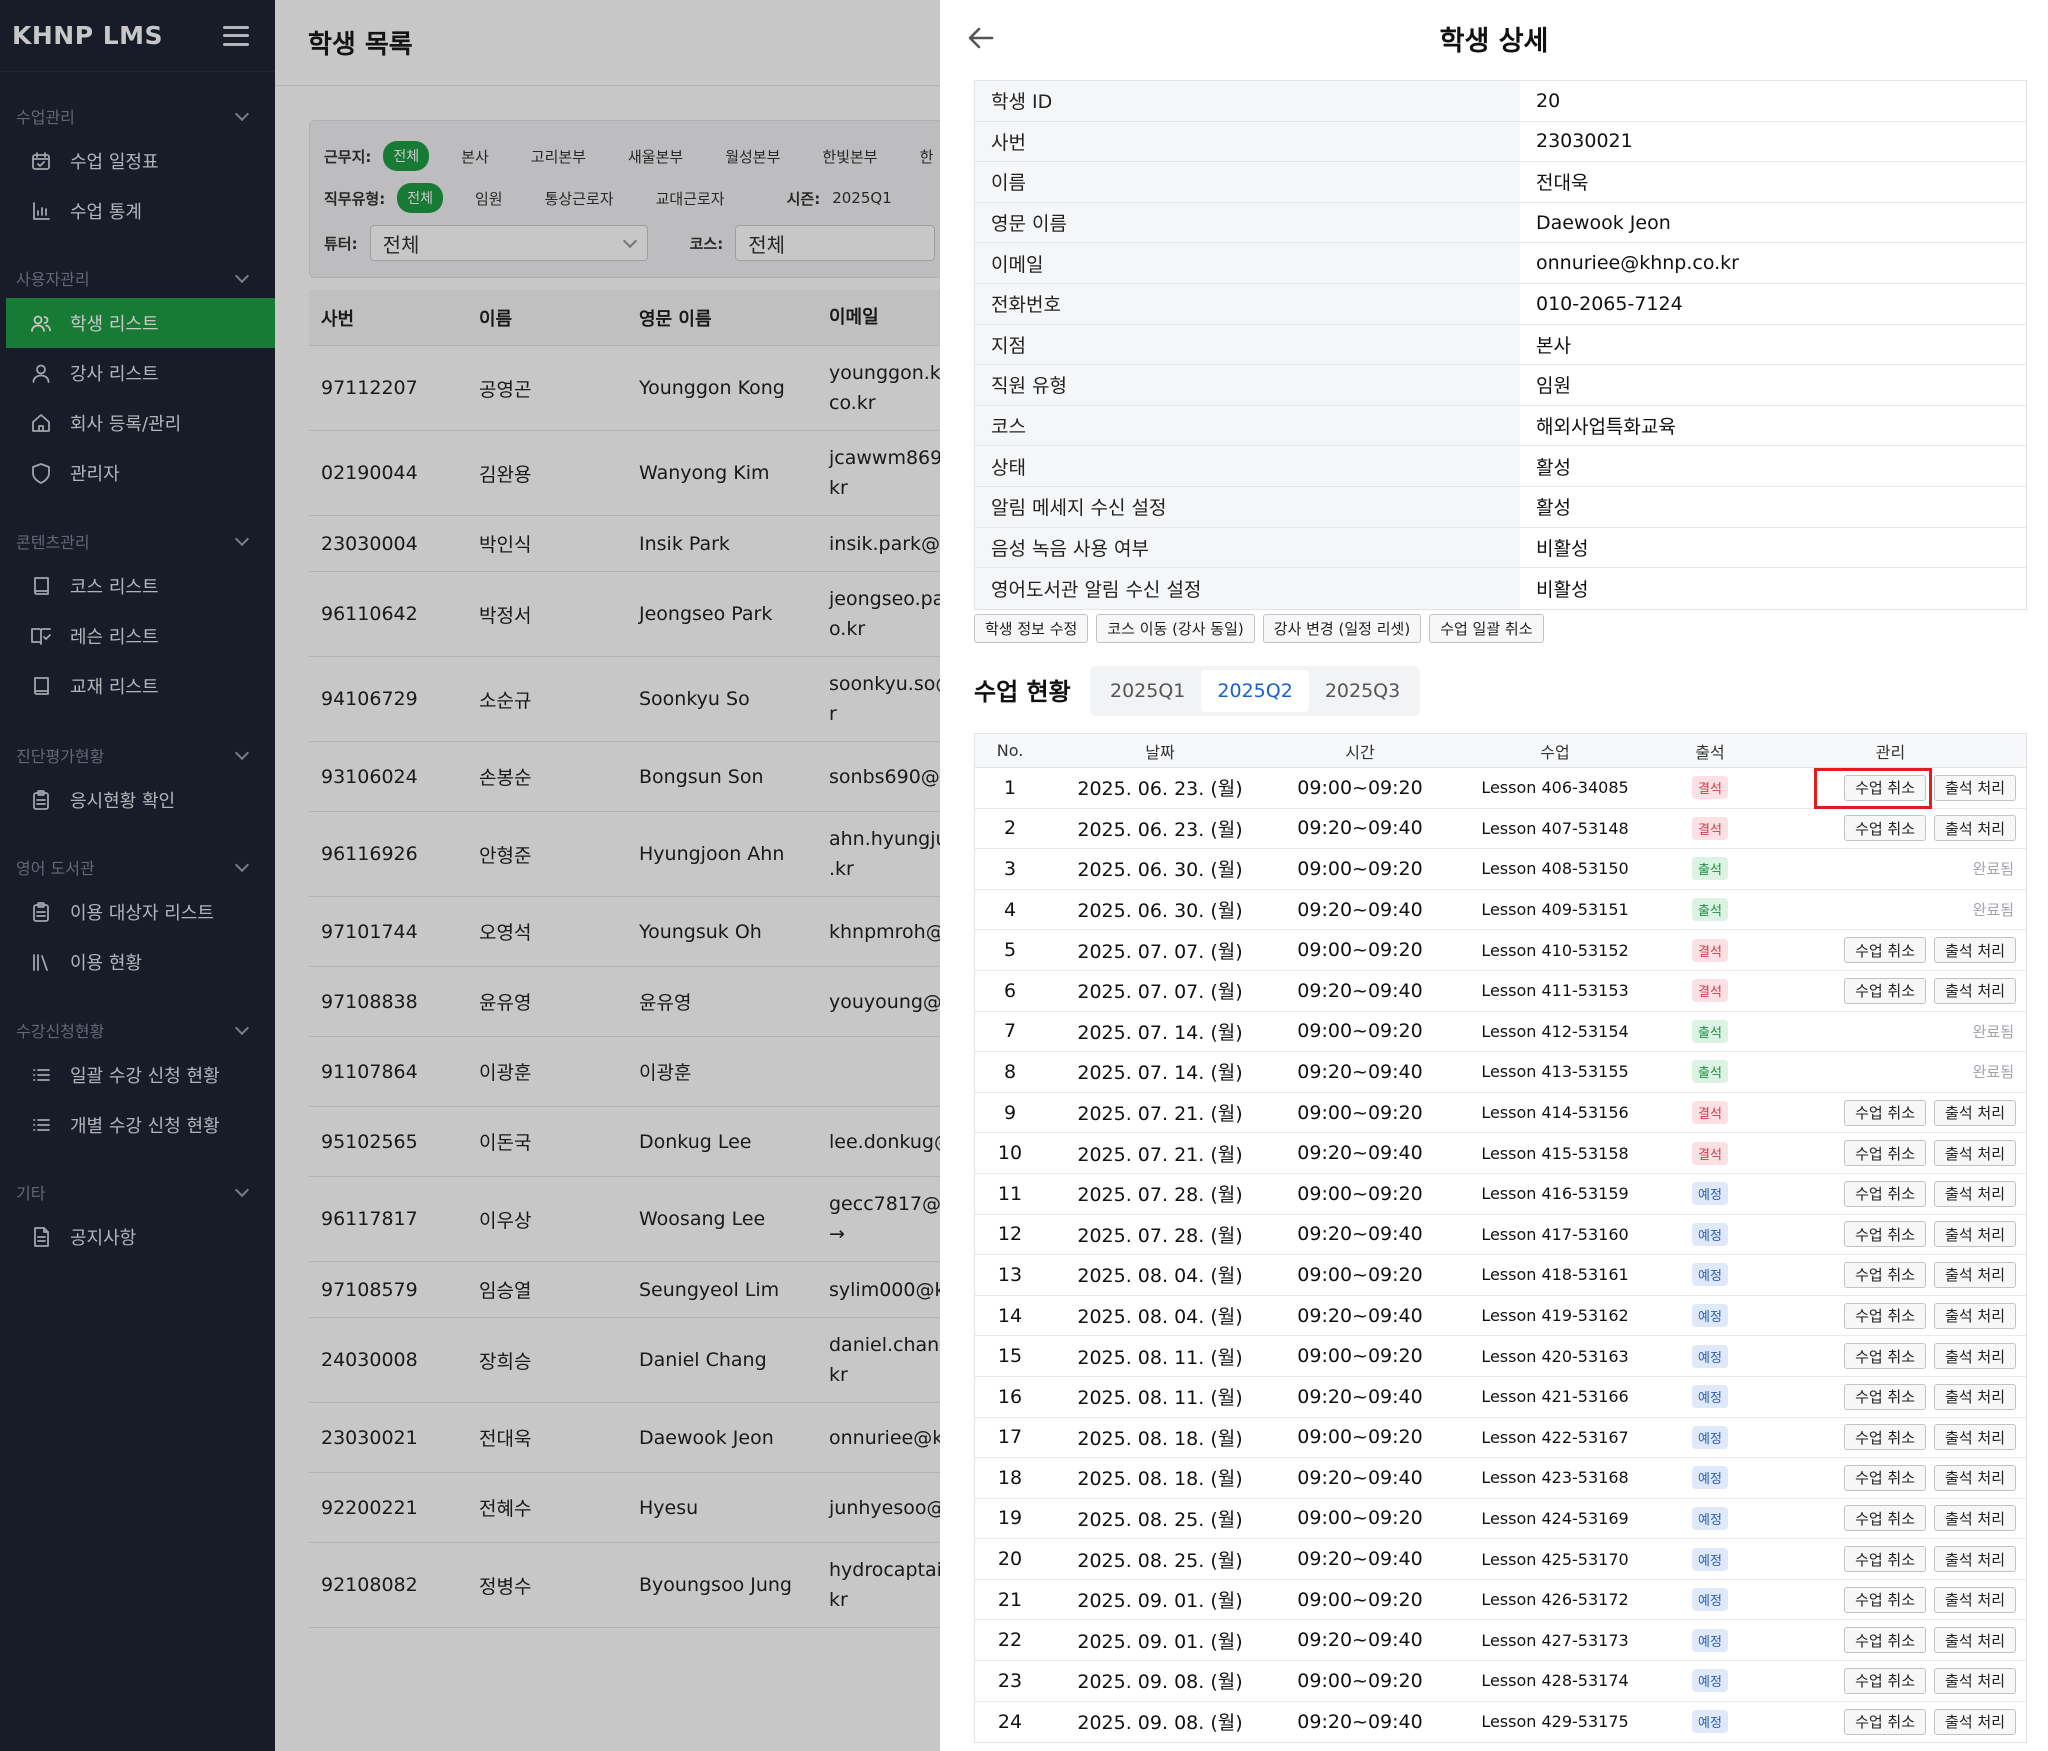  Describe the element at coordinates (137, 686) in the screenshot. I see `sidebar-item: 교재 리스트` at that location.